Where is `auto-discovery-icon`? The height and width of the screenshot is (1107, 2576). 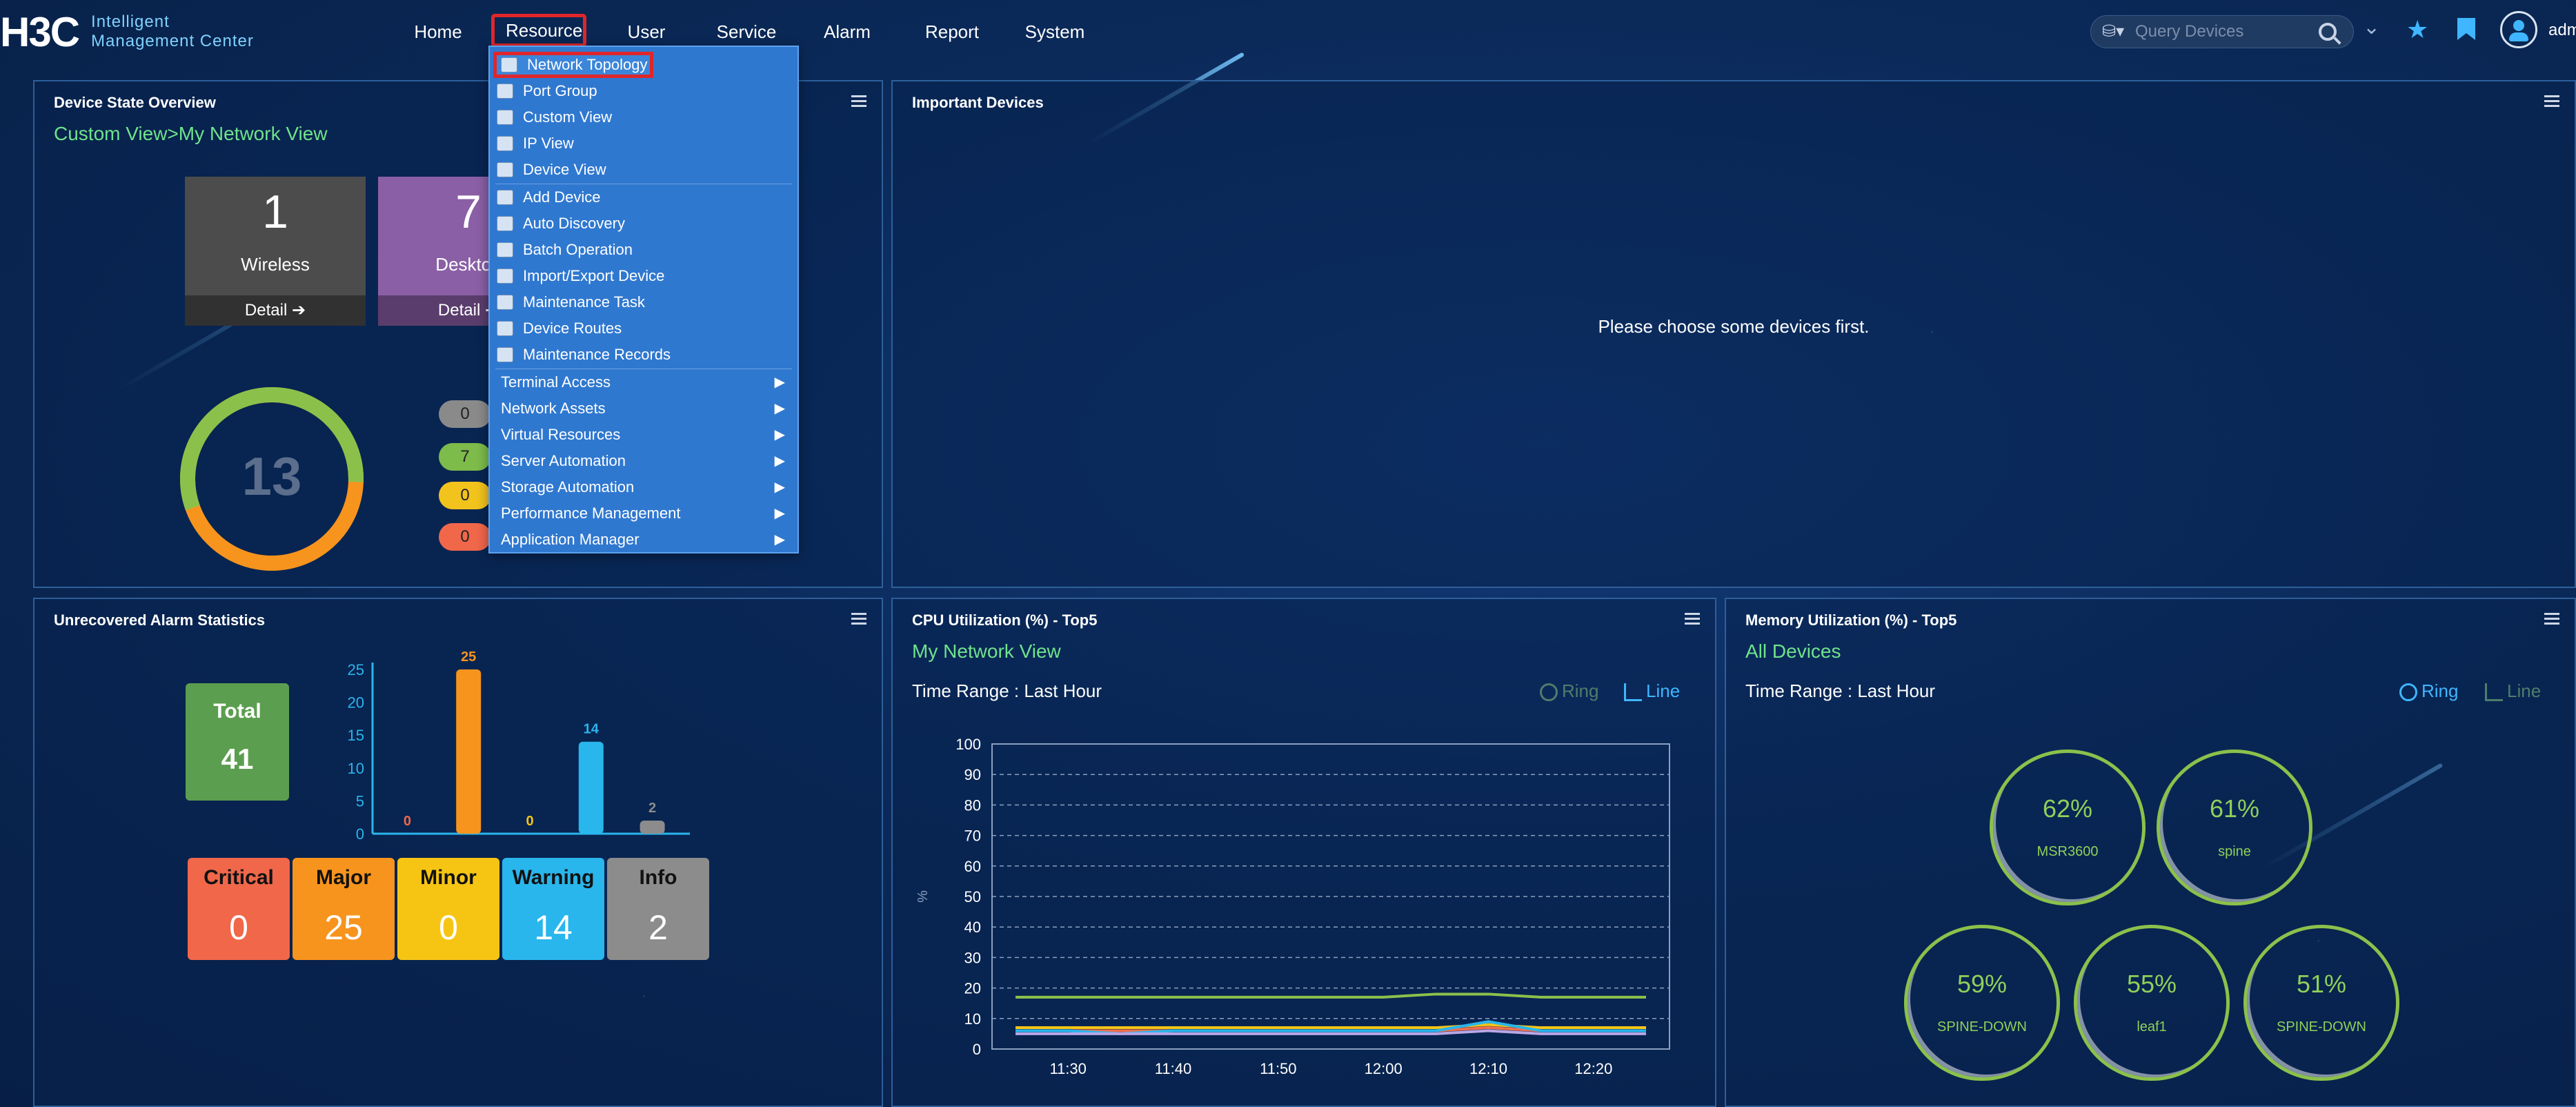
auto-discovery-icon is located at coordinates (505, 223).